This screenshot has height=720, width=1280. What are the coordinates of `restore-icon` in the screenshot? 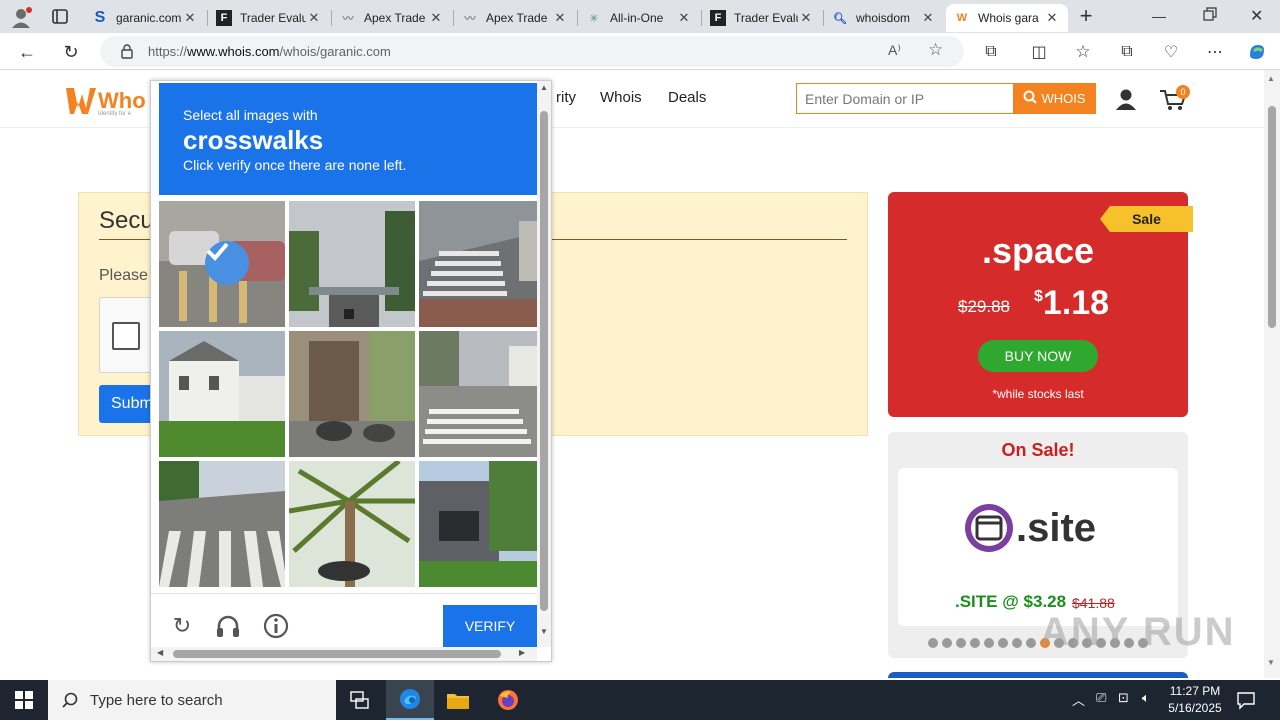 It's located at (1210, 14).